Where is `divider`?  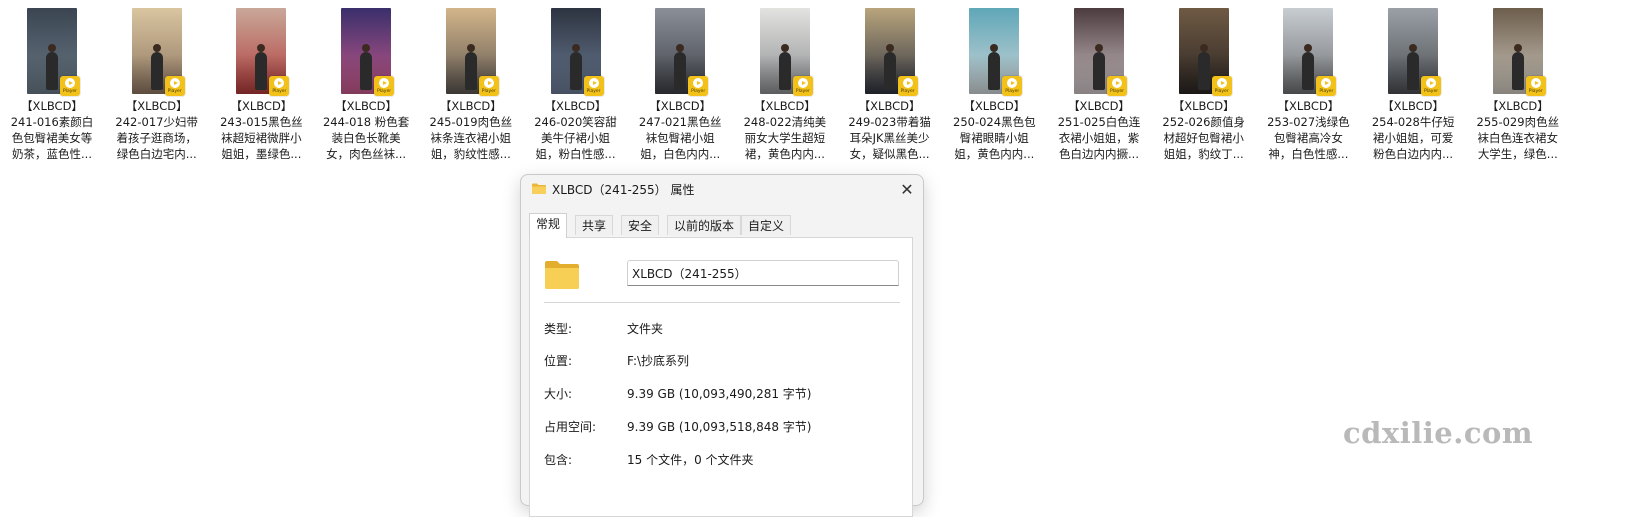 divider is located at coordinates (722, 302).